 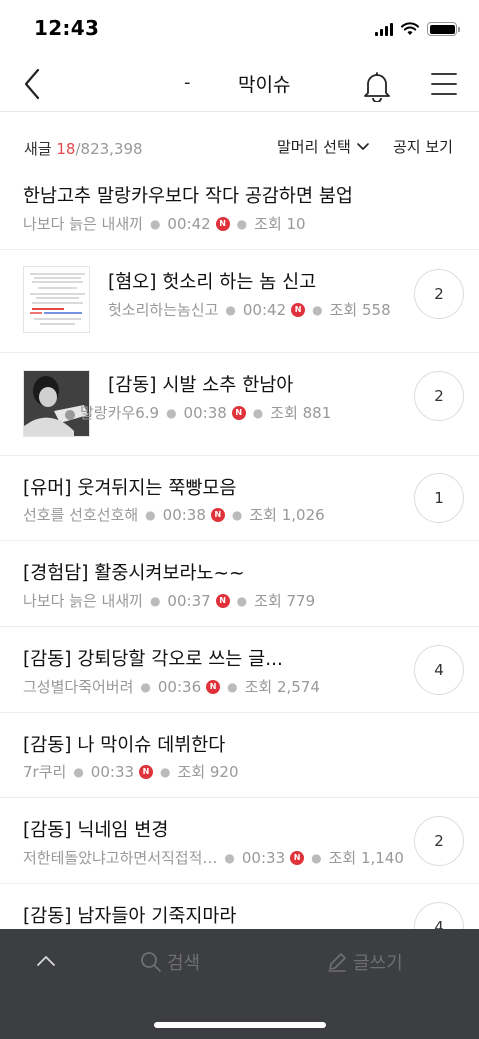 What do you see at coordinates (282, 687) in the screenshot?
I see `post-views: 조회 2,574` at bounding box center [282, 687].